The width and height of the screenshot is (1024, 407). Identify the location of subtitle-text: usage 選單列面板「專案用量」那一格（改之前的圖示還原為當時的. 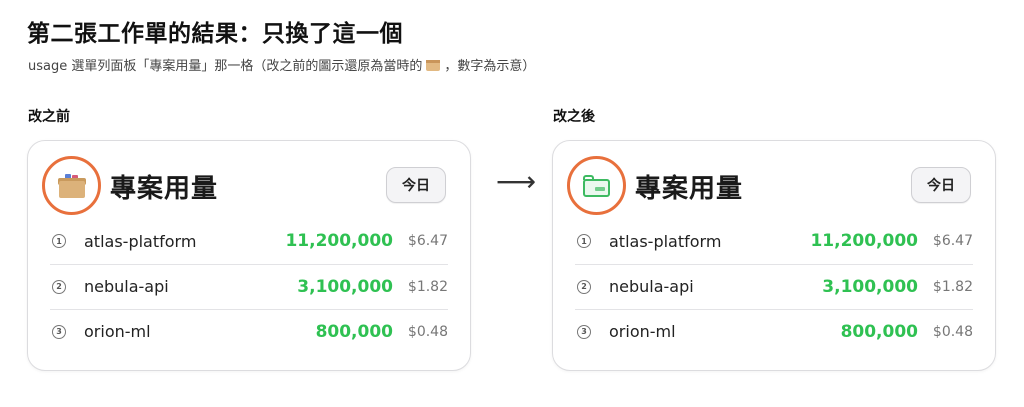
(225, 66).